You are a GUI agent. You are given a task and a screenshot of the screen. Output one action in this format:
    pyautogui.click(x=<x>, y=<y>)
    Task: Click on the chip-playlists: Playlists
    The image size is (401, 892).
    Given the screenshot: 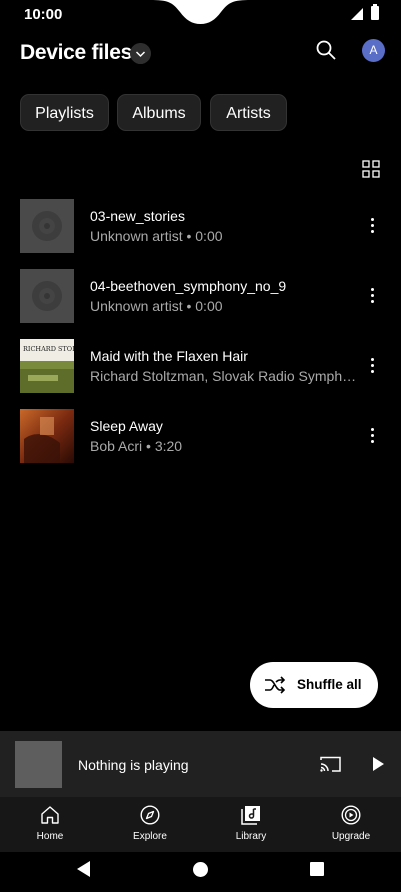 What is the action you would take?
    pyautogui.click(x=64, y=112)
    